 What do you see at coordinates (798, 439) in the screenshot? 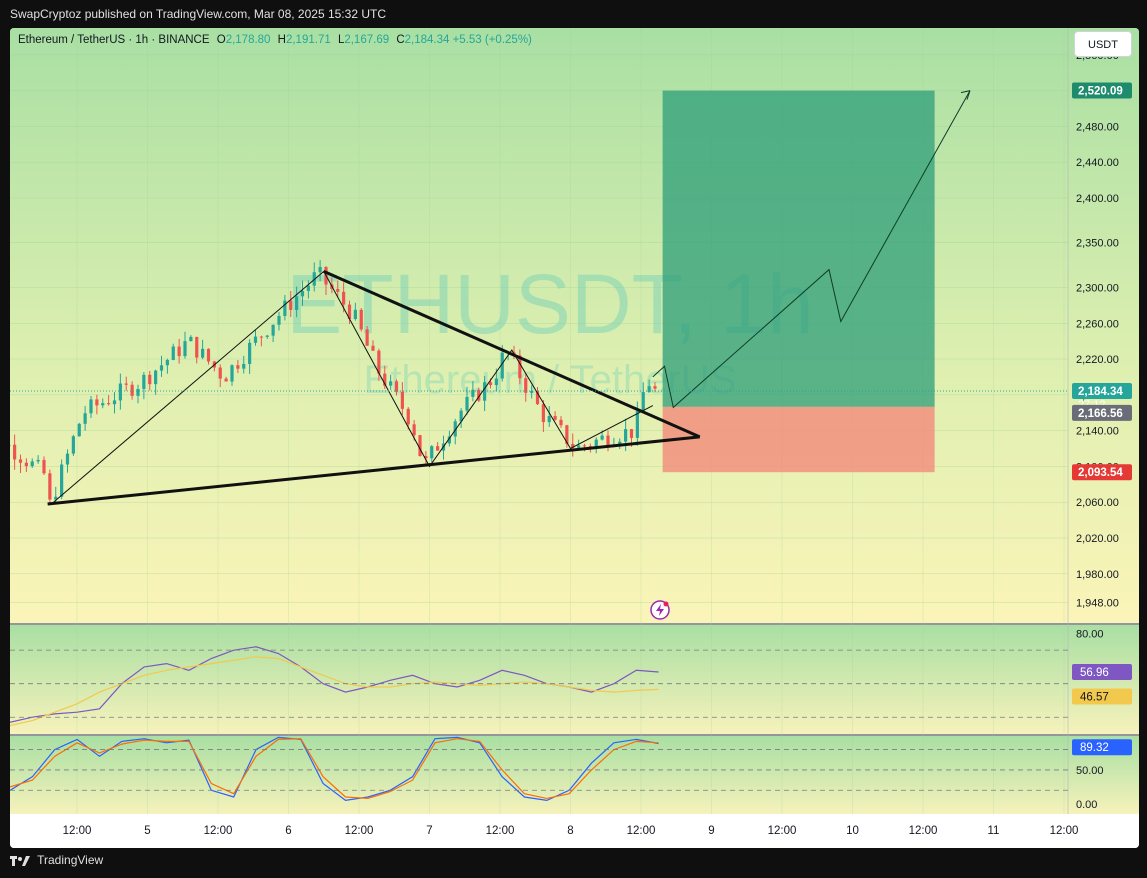
I see `loss-zone` at bounding box center [798, 439].